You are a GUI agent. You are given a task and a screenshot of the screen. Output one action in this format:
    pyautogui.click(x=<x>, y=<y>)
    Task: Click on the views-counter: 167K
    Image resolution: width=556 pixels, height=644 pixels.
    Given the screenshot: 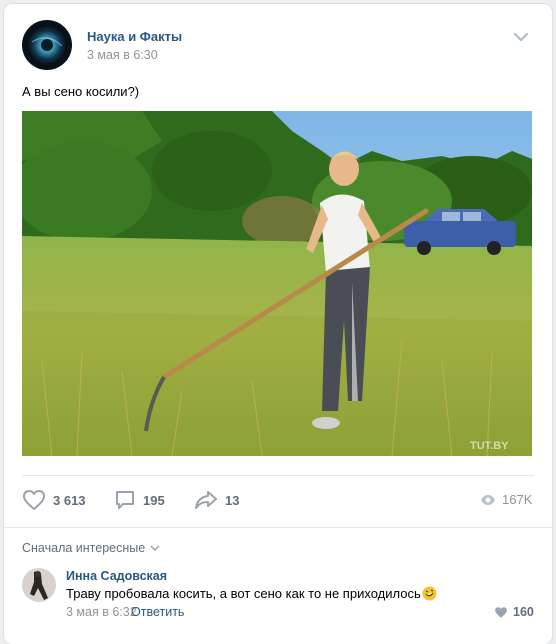 What is the action you would take?
    pyautogui.click(x=506, y=499)
    